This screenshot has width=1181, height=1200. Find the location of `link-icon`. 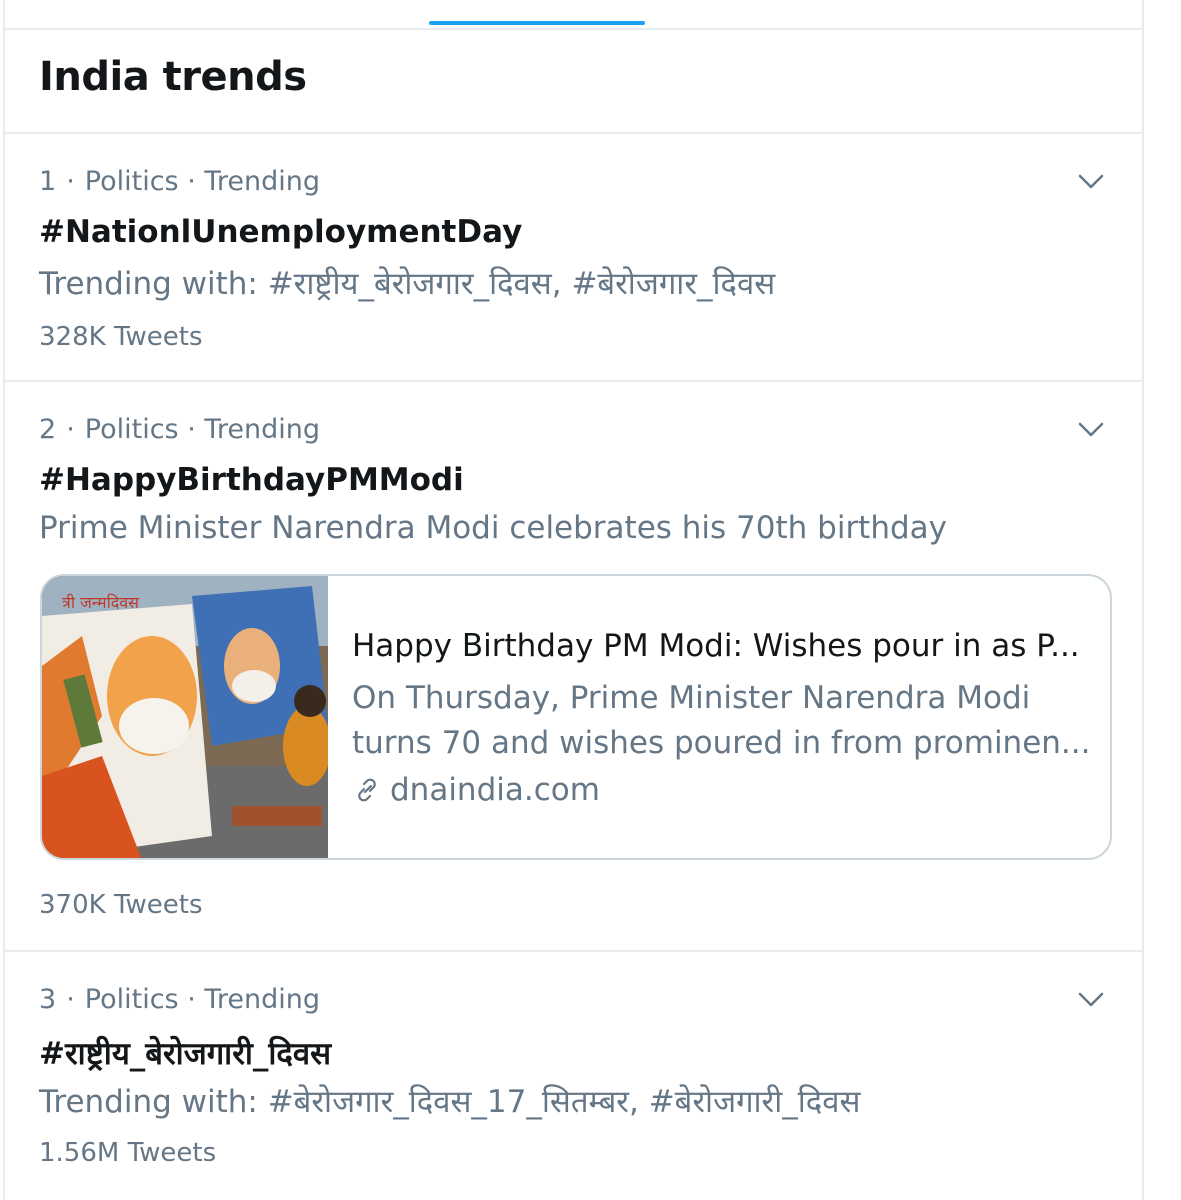

link-icon is located at coordinates (367, 790).